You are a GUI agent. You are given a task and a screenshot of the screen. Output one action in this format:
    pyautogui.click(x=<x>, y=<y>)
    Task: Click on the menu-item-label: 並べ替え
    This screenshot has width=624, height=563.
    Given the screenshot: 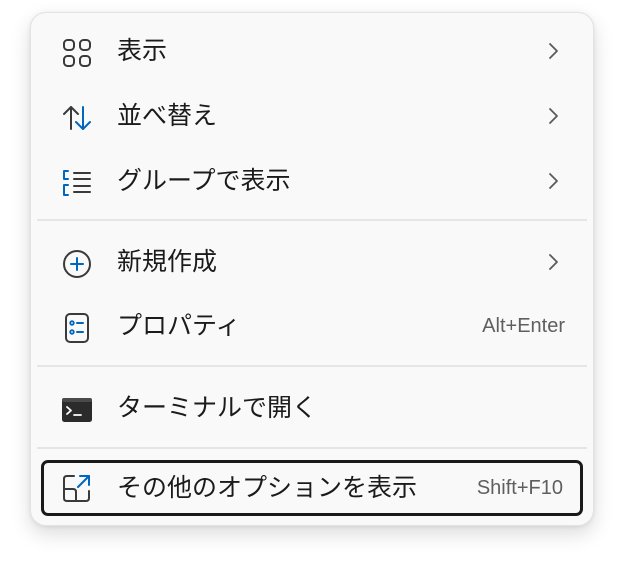 What is the action you would take?
    pyautogui.click(x=167, y=115)
    